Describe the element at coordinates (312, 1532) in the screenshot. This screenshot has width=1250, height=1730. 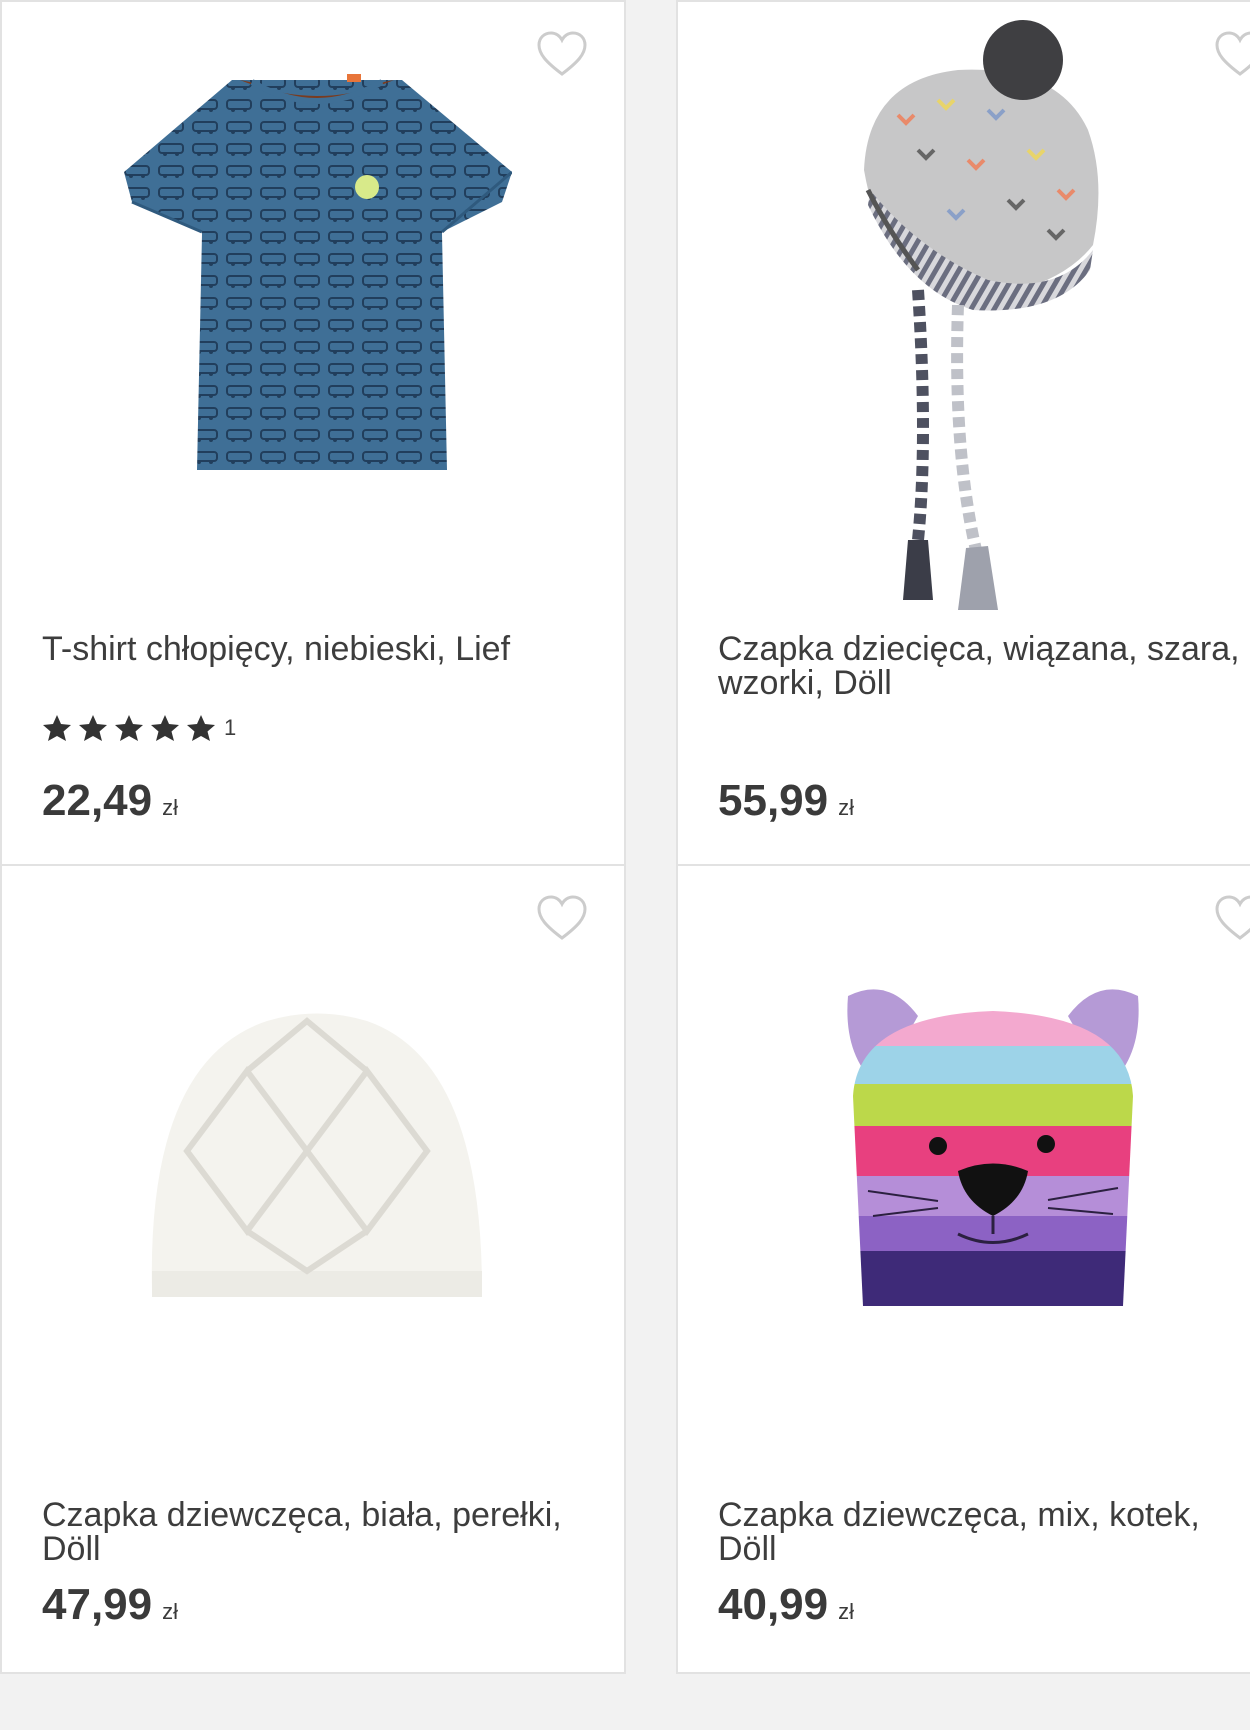
I see `product-title: Czapka dziewczęca, biała, perełki, Döll` at that location.